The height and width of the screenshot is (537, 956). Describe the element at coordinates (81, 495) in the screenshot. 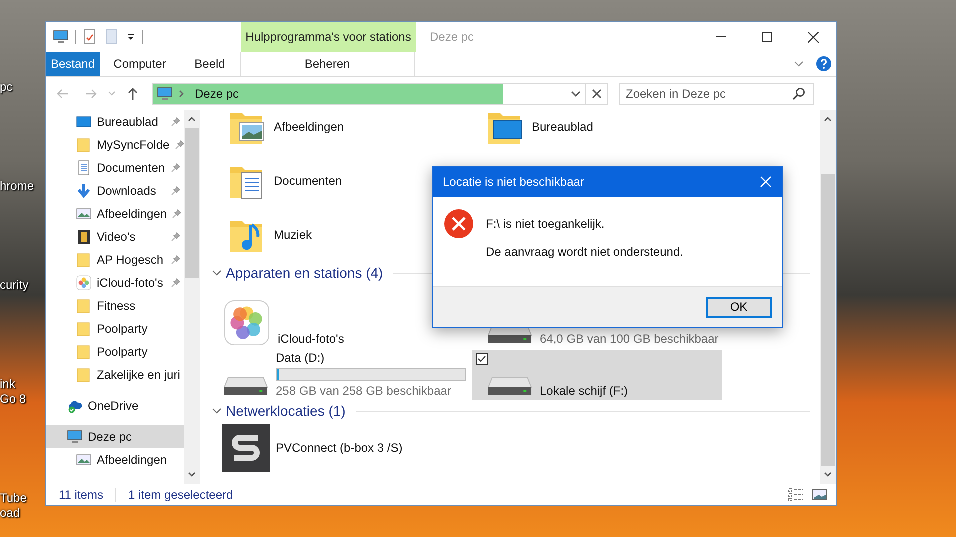

I see `item-count: 11 items` at that location.